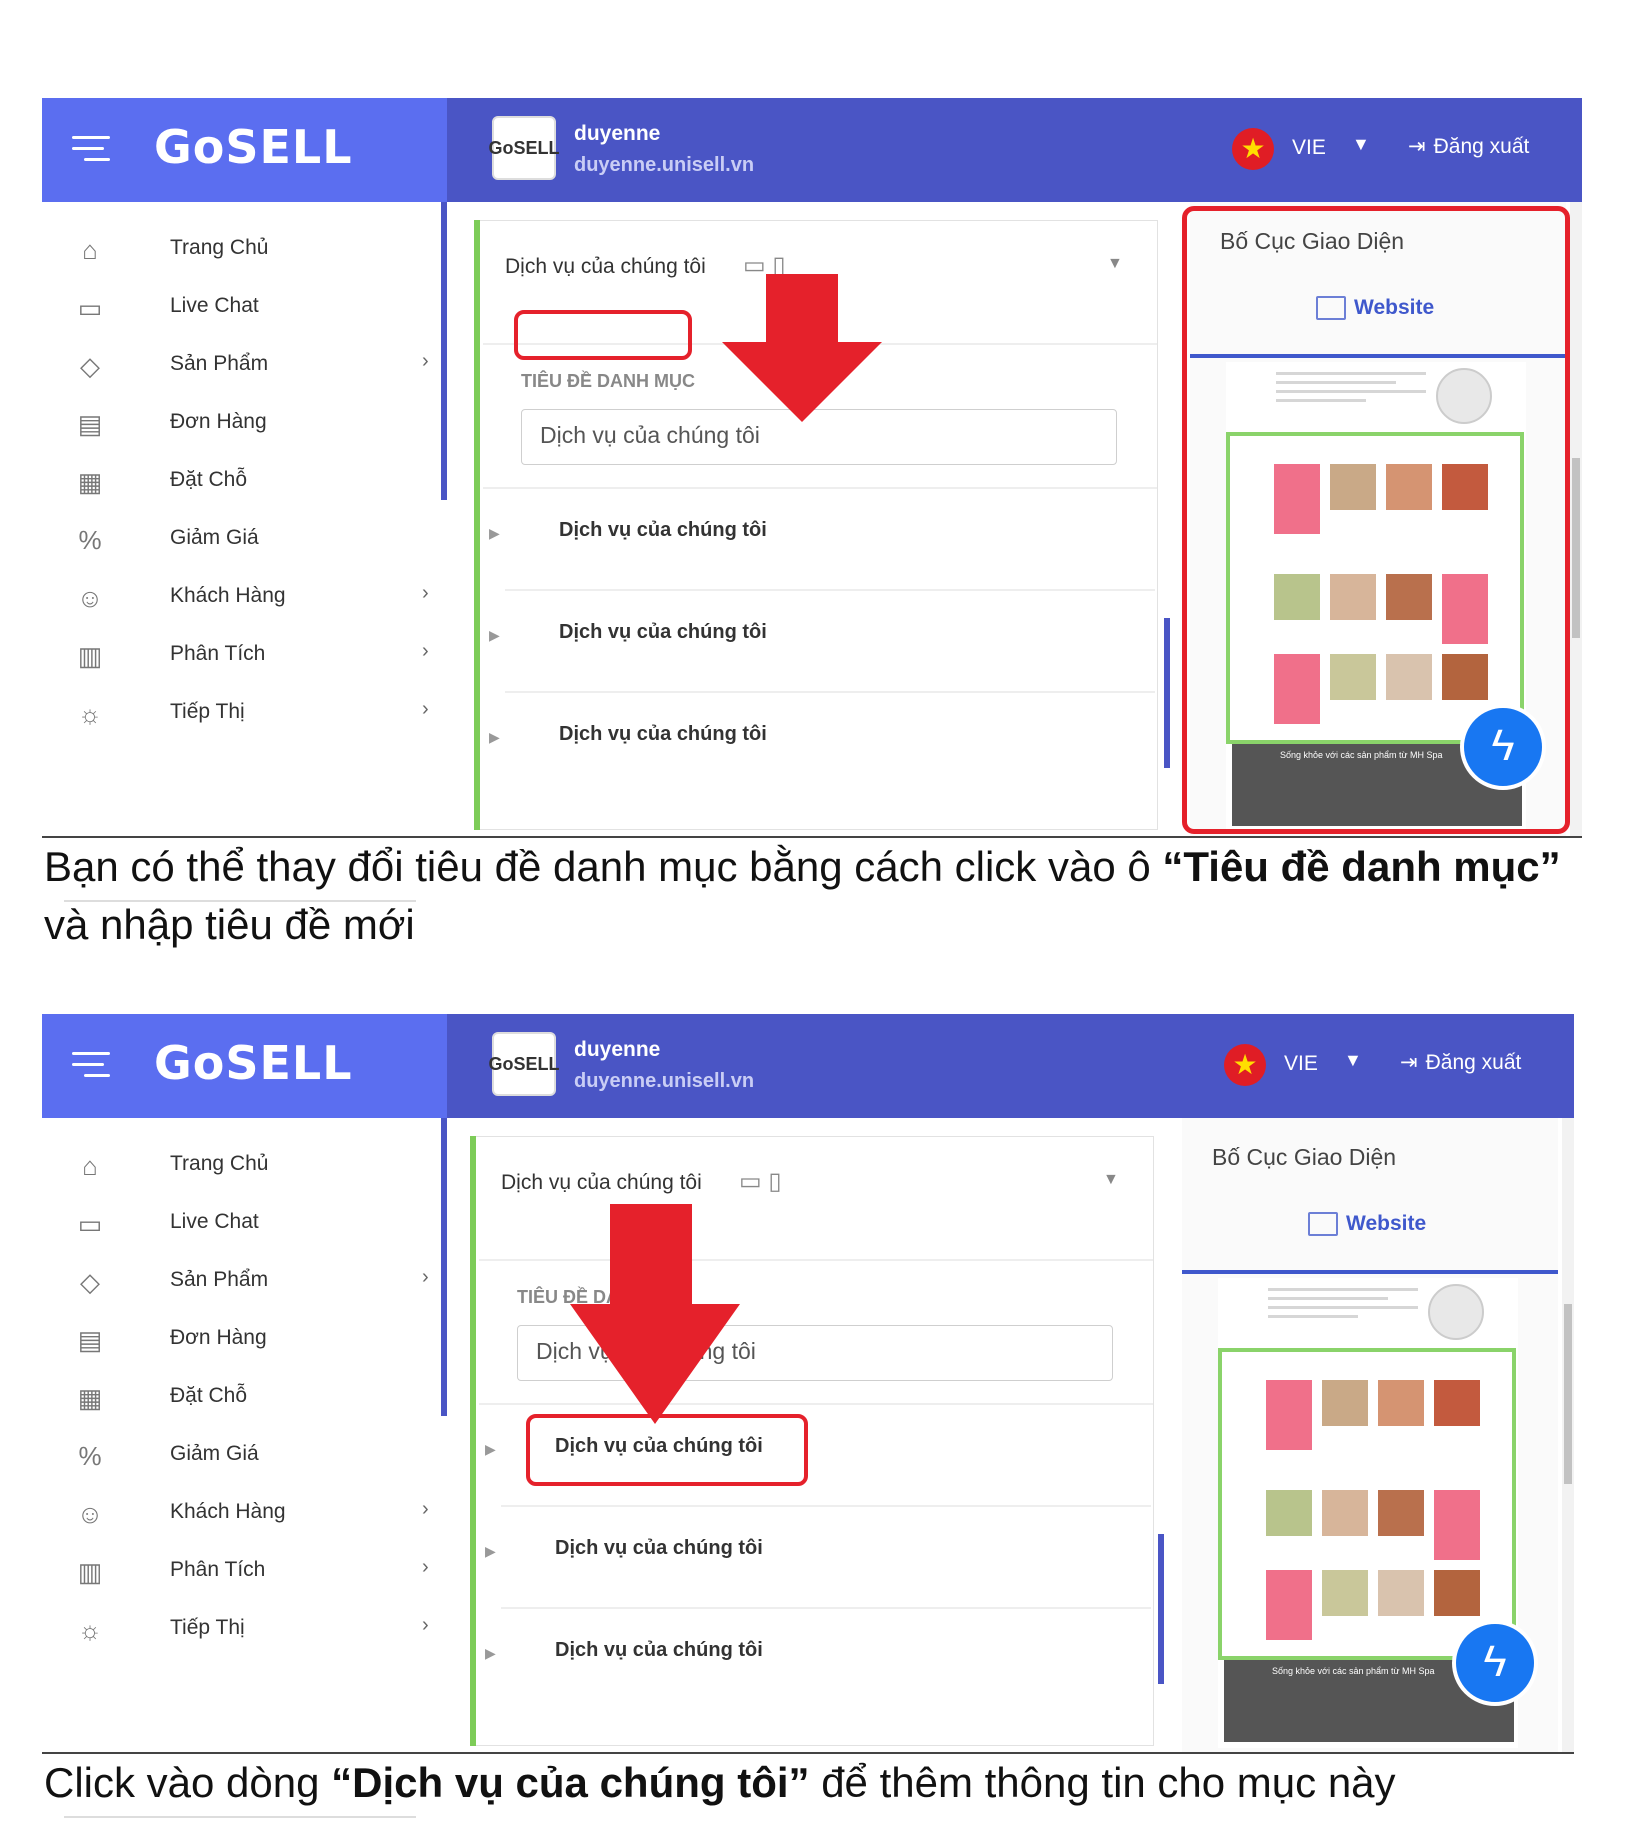 The image size is (1652, 1848). I want to click on highlight-first-row, so click(667, 1450).